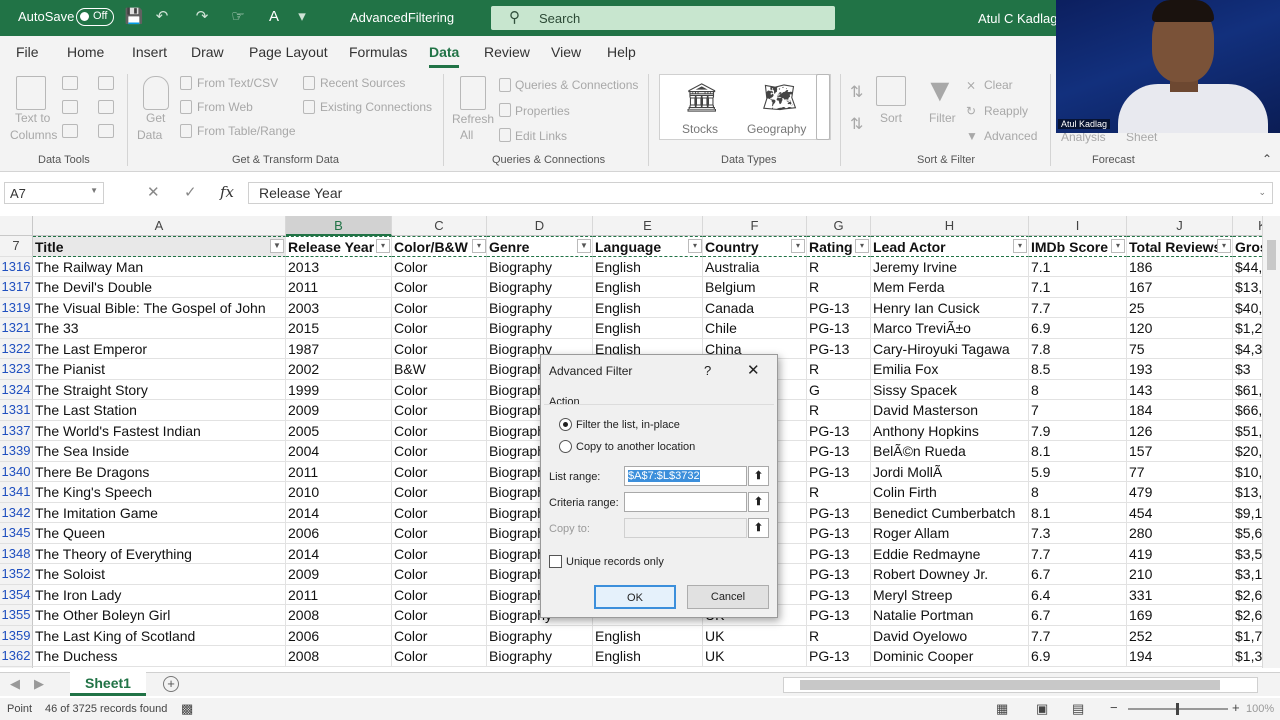 The height and width of the screenshot is (720, 1280). Describe the element at coordinates (159, 635) in the screenshot. I see `table-cell: The Last King of Scotland` at that location.